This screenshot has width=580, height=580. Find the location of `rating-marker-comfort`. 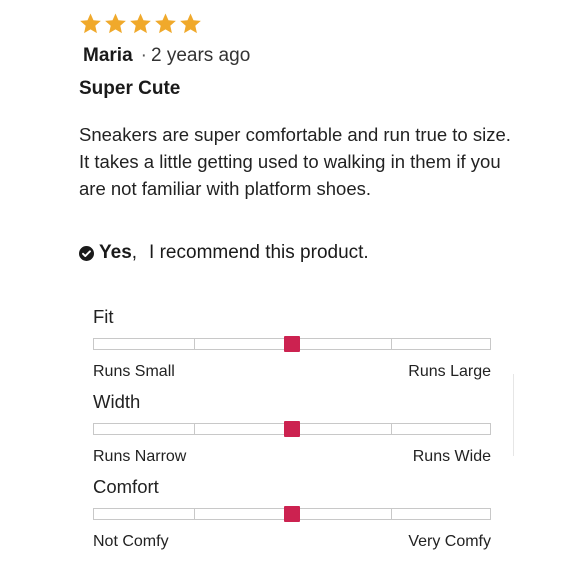

rating-marker-comfort is located at coordinates (292, 514).